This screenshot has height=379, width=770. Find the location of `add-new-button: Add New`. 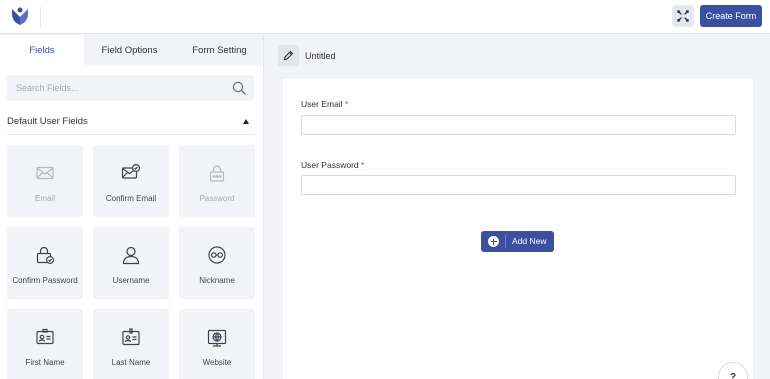

add-new-button: Add New is located at coordinates (517, 241).